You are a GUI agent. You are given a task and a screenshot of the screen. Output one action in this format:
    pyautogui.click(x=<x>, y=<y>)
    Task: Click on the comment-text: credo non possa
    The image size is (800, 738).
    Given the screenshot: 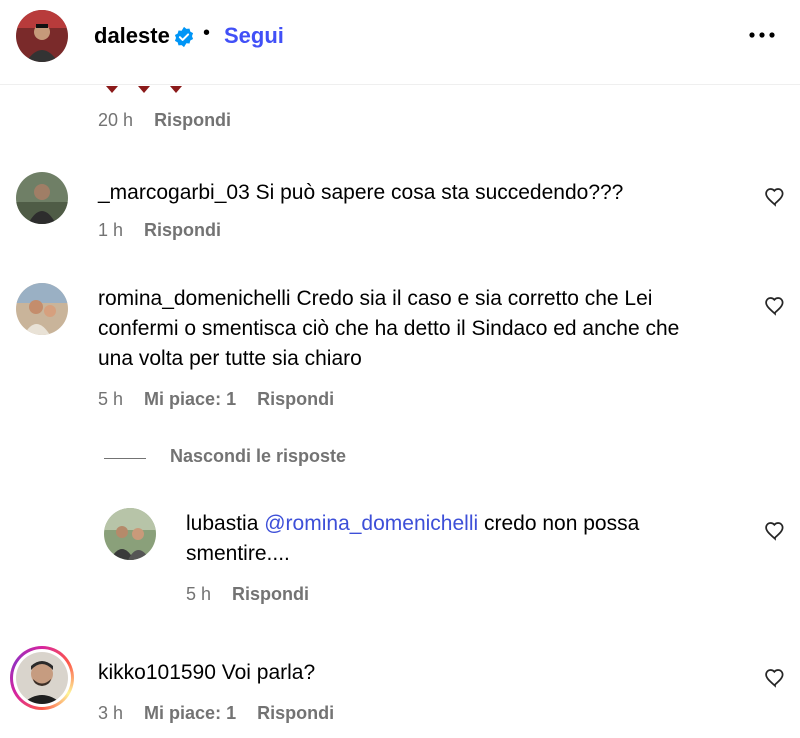 What is the action you would take?
    pyautogui.click(x=562, y=523)
    